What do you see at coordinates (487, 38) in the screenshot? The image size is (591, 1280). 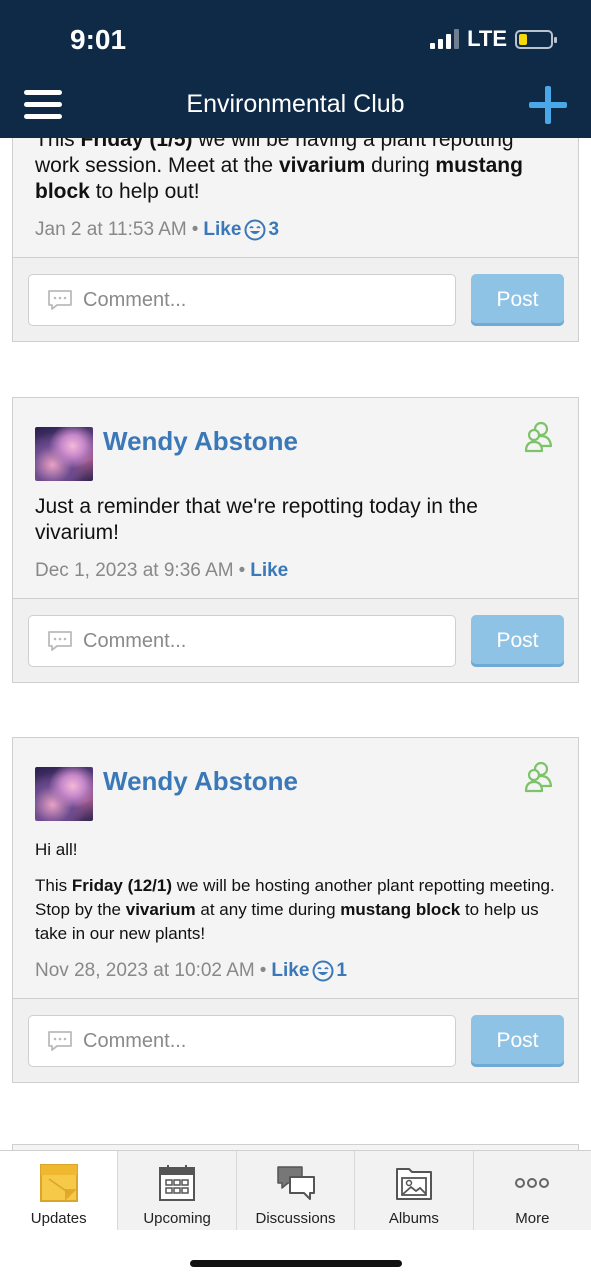 I see `network-label: LTE` at bounding box center [487, 38].